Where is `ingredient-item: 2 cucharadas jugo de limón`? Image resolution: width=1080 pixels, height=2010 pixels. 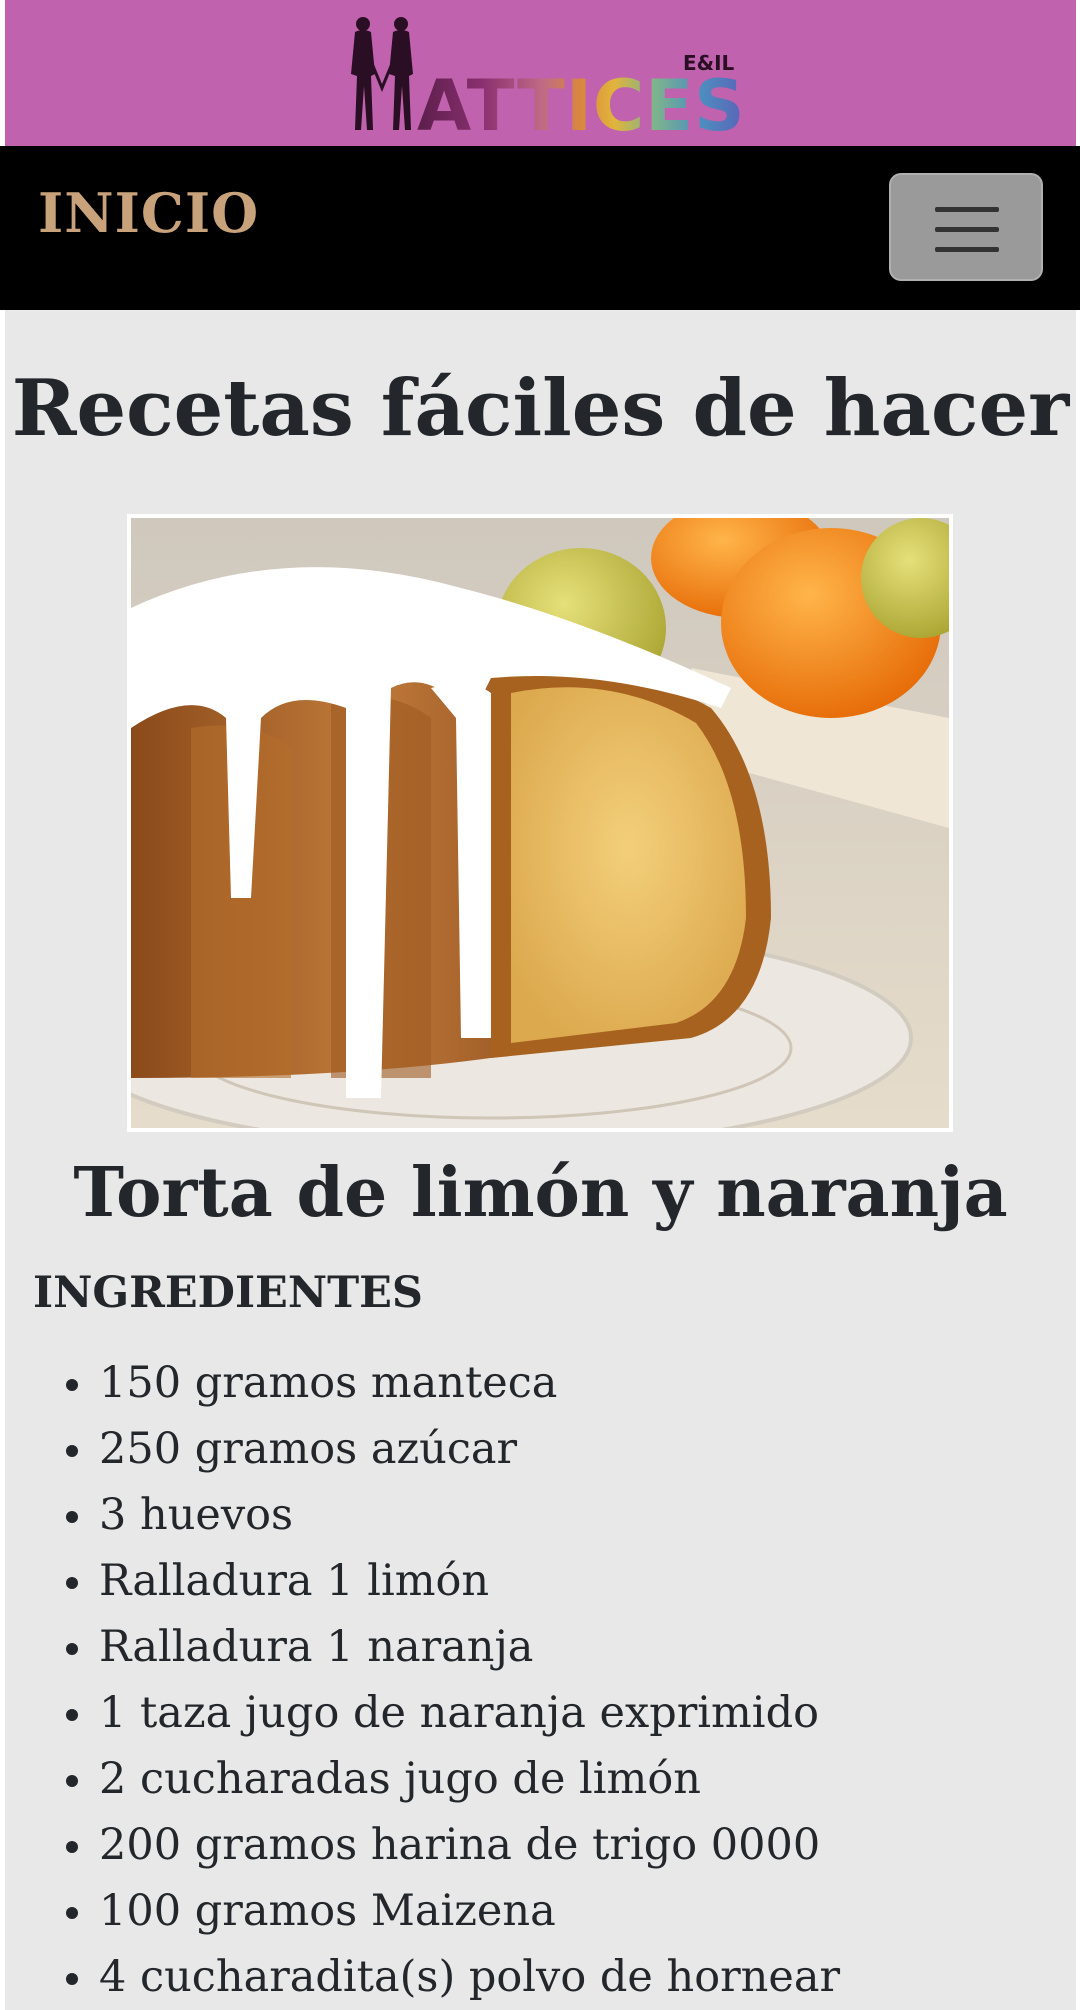
ingredient-item: 2 cucharadas jugo de limón is located at coordinates (452, 1779).